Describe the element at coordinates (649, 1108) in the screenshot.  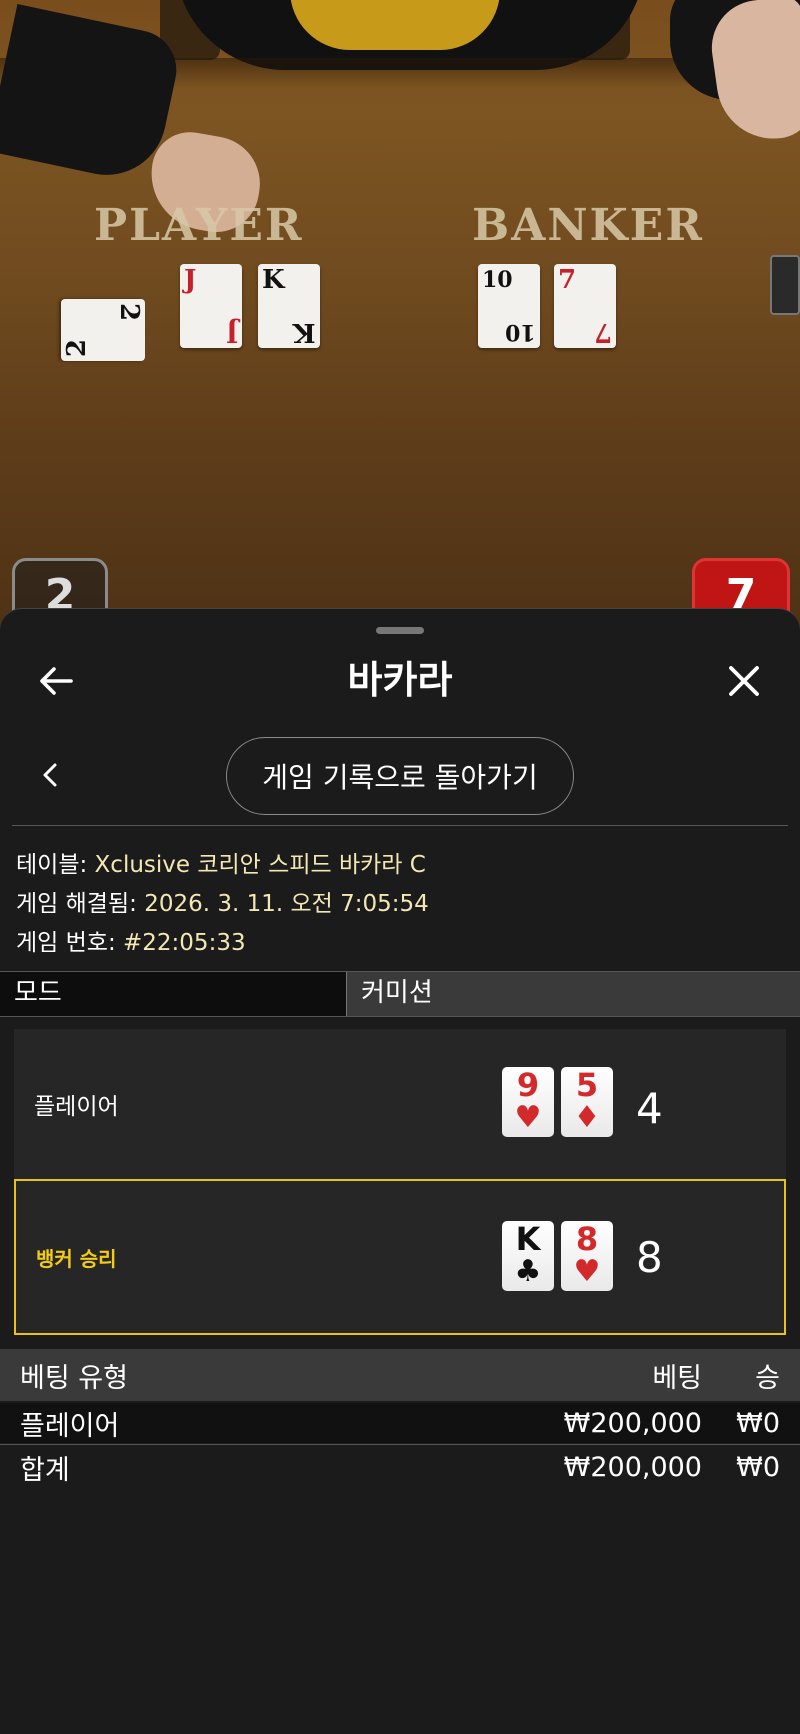
I see `player-score: 4` at that location.